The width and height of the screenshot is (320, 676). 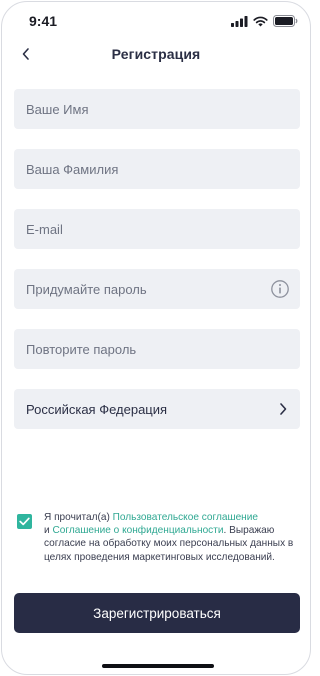 I want to click on status-icons, so click(x=264, y=21).